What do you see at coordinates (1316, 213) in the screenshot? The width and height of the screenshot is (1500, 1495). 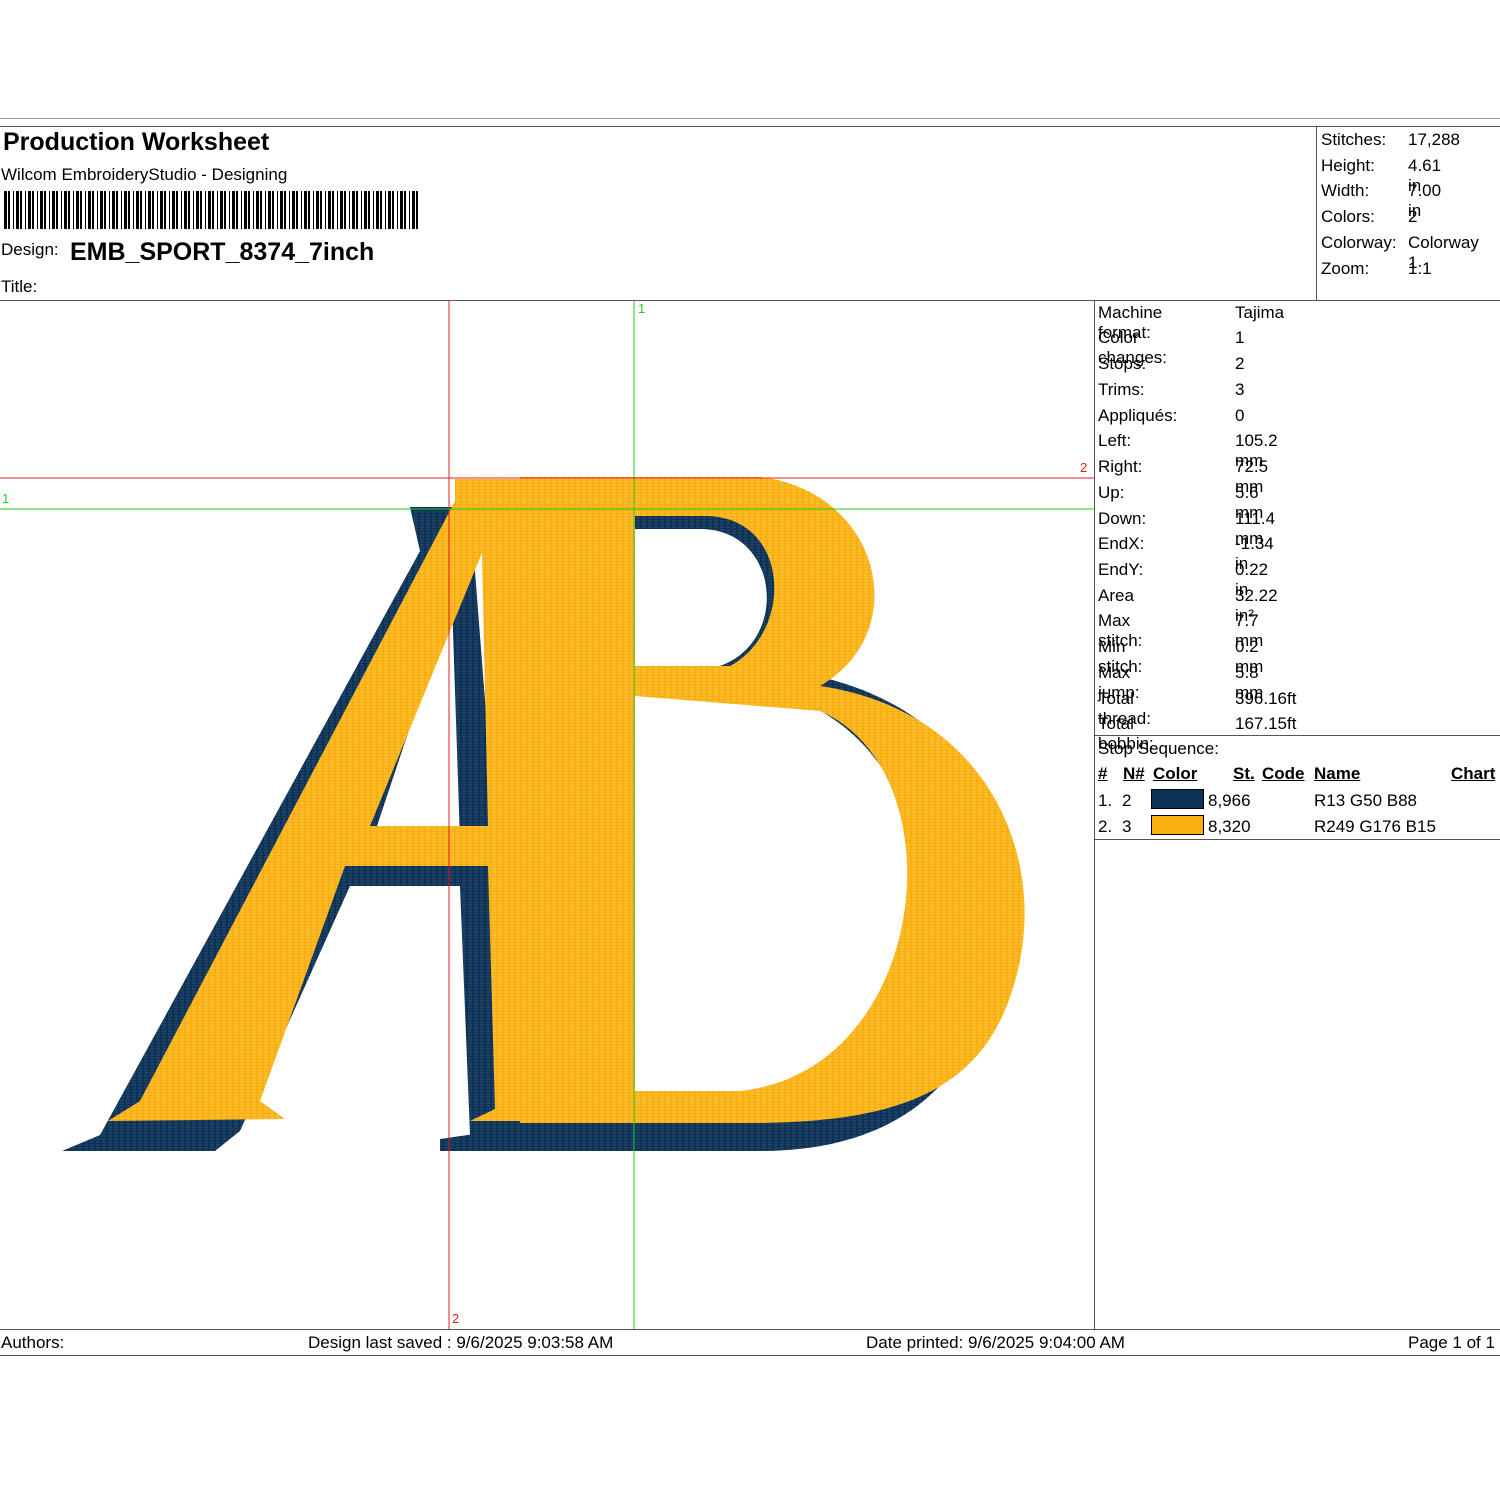 I see `summary-divider` at bounding box center [1316, 213].